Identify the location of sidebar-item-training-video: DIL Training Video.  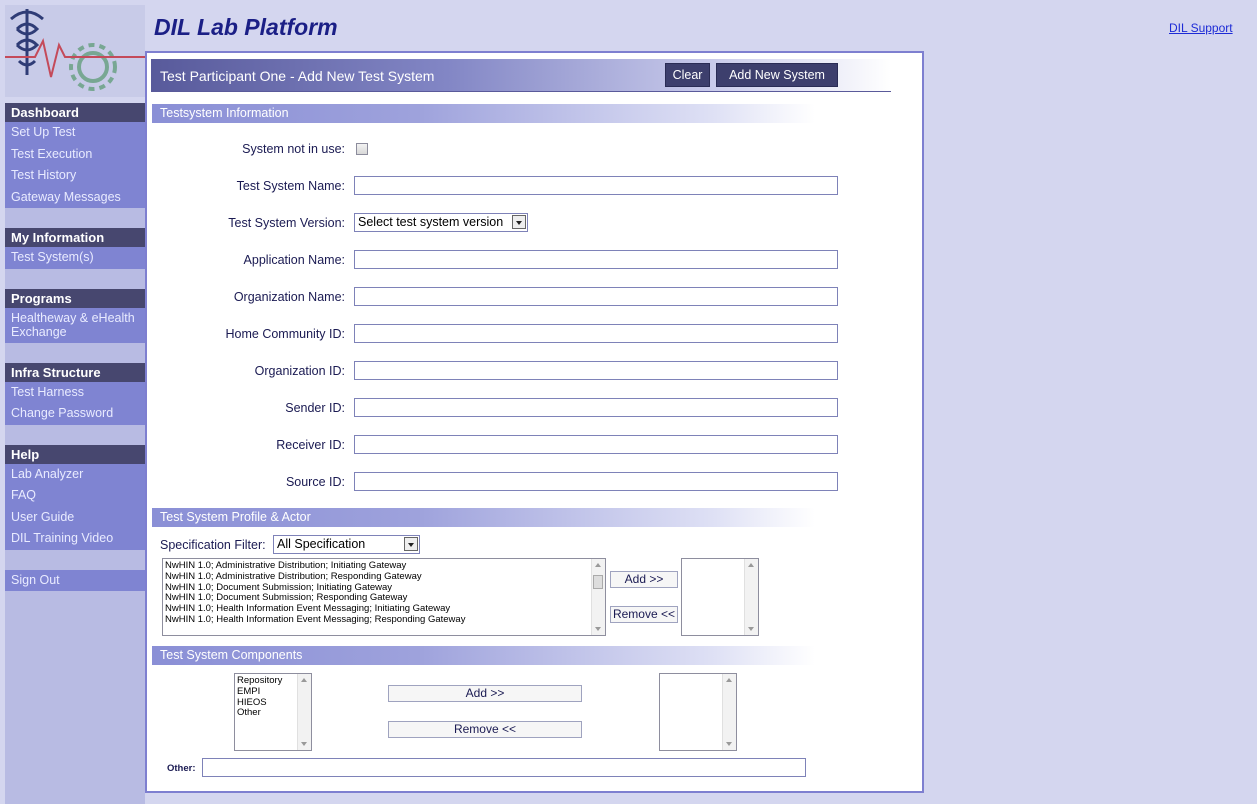
(75, 539).